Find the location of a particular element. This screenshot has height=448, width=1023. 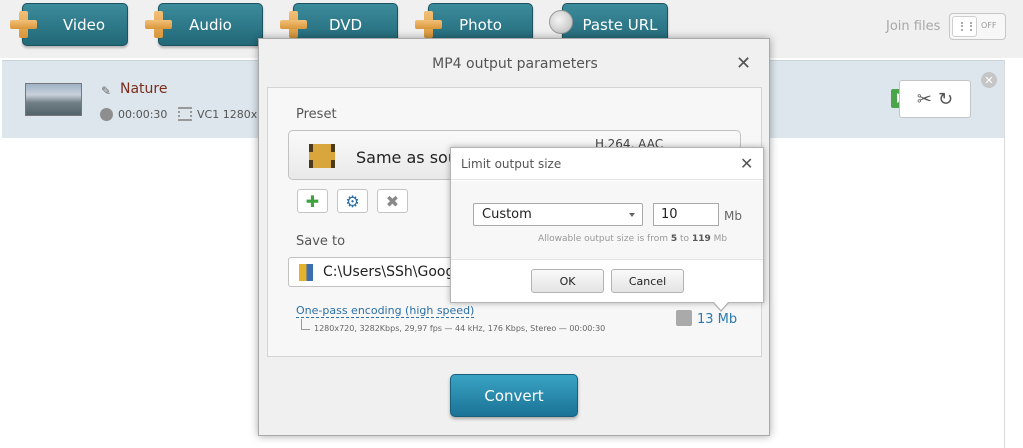

hint-max: 119 is located at coordinates (701, 239).